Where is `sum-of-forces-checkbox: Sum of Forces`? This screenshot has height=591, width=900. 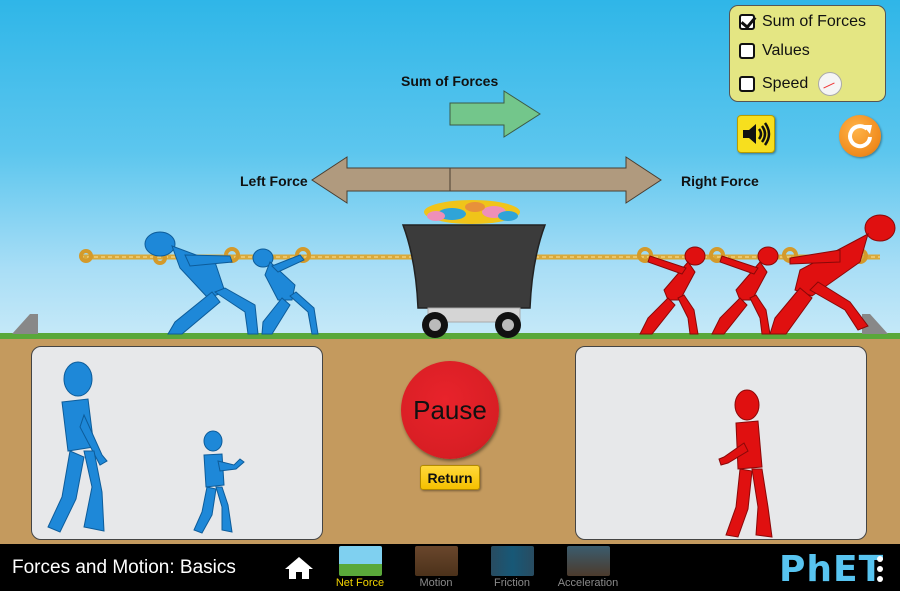 sum-of-forces-checkbox: Sum of Forces is located at coordinates (802, 22).